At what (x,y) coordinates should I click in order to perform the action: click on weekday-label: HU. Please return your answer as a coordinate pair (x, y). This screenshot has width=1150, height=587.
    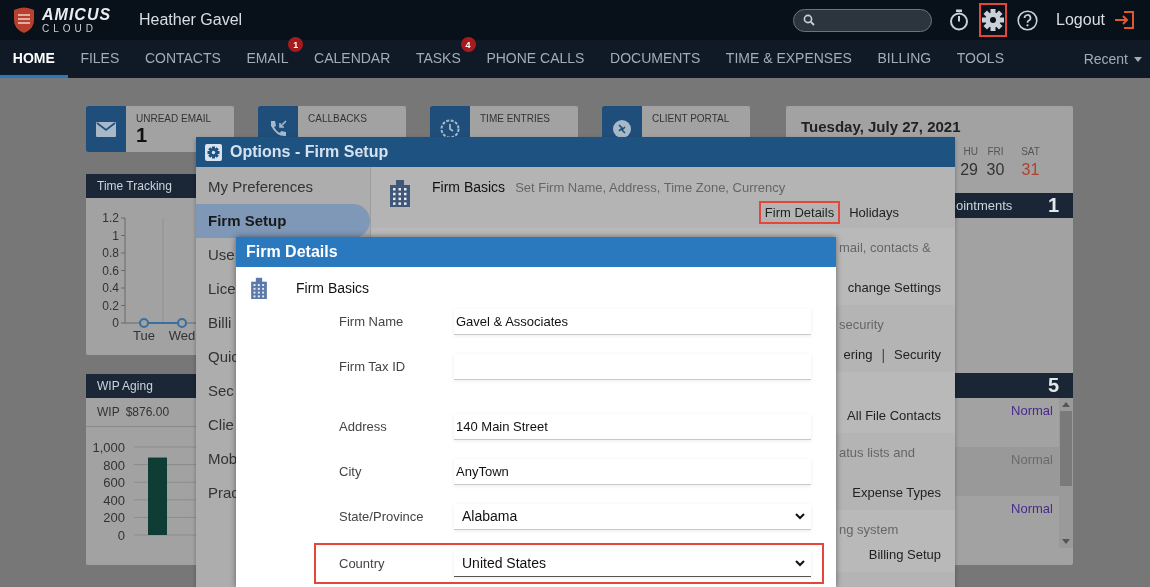
    Looking at the image, I should click on (970, 151).